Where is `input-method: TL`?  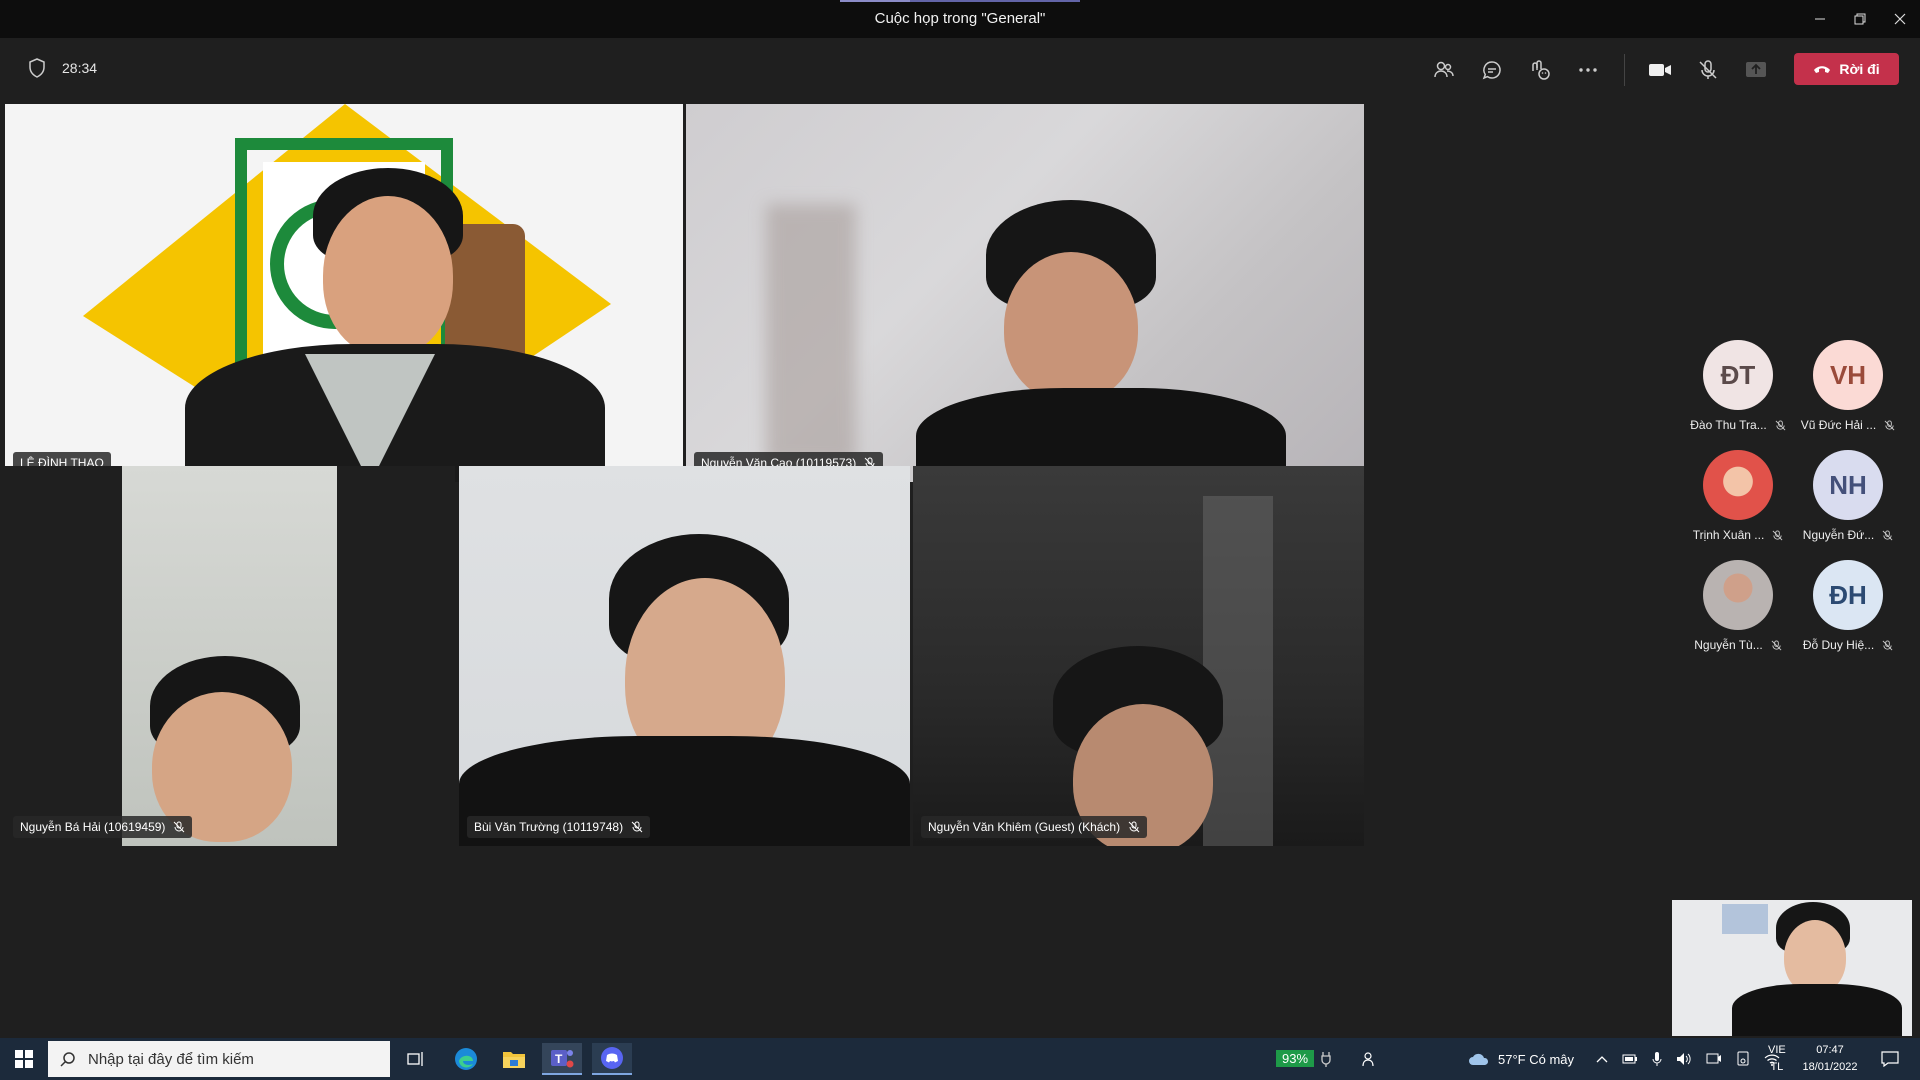
input-method: TL is located at coordinates (1777, 1067).